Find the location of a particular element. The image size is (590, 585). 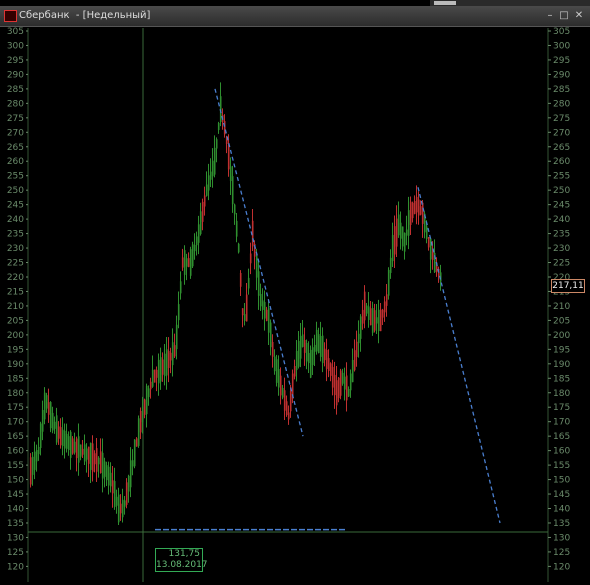

crosshair-date: 13.08.2017 is located at coordinates (182, 565).